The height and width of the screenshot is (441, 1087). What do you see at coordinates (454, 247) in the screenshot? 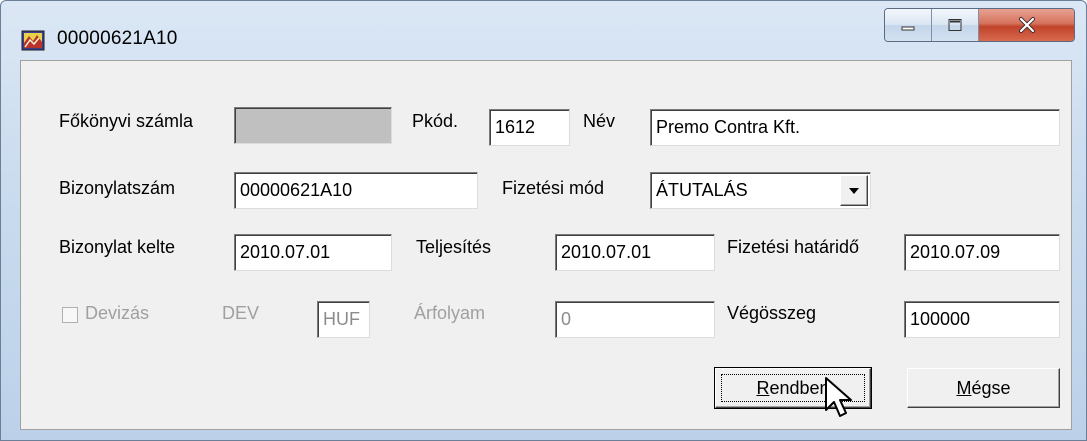
I see `teljesites-label: Teljesítés` at bounding box center [454, 247].